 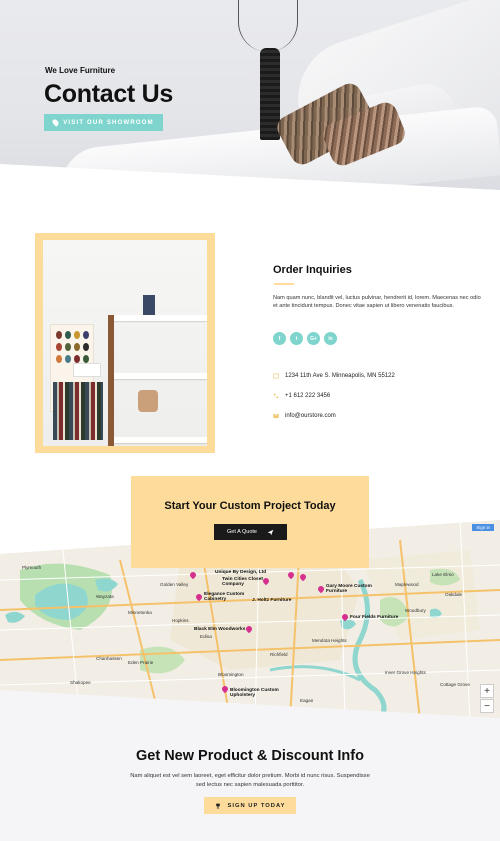 I want to click on phone-line: +1 612 222 3456, so click(x=301, y=396).